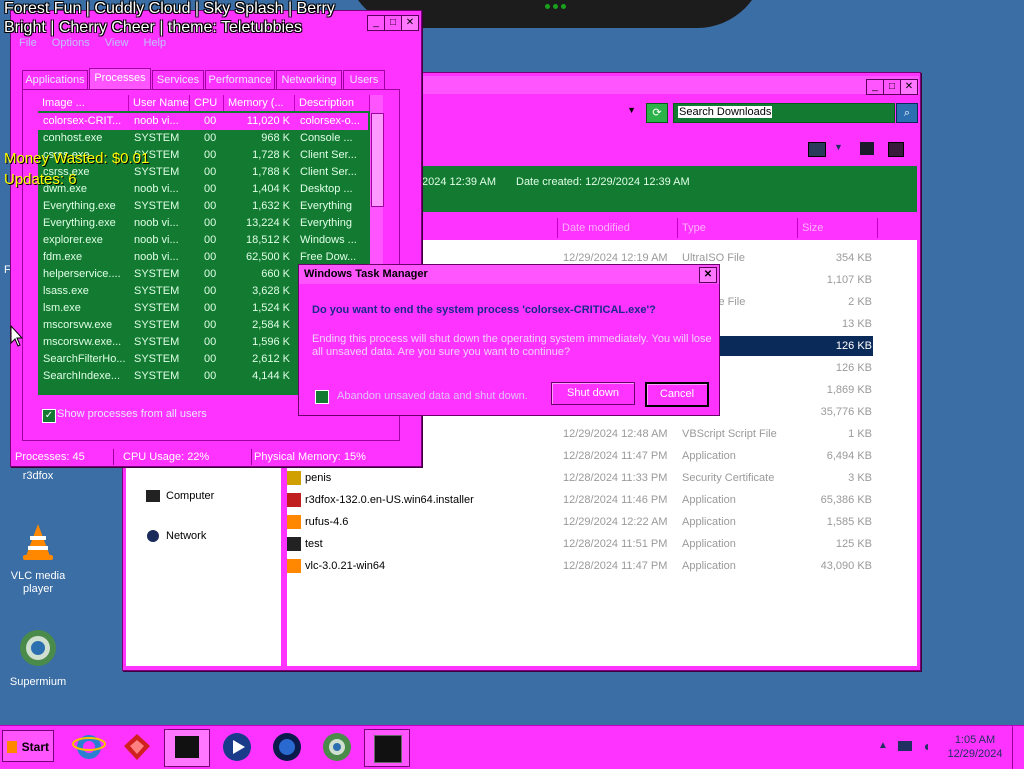  What do you see at coordinates (271, 206) in the screenshot?
I see `process-mem: 1,632 K` at bounding box center [271, 206].